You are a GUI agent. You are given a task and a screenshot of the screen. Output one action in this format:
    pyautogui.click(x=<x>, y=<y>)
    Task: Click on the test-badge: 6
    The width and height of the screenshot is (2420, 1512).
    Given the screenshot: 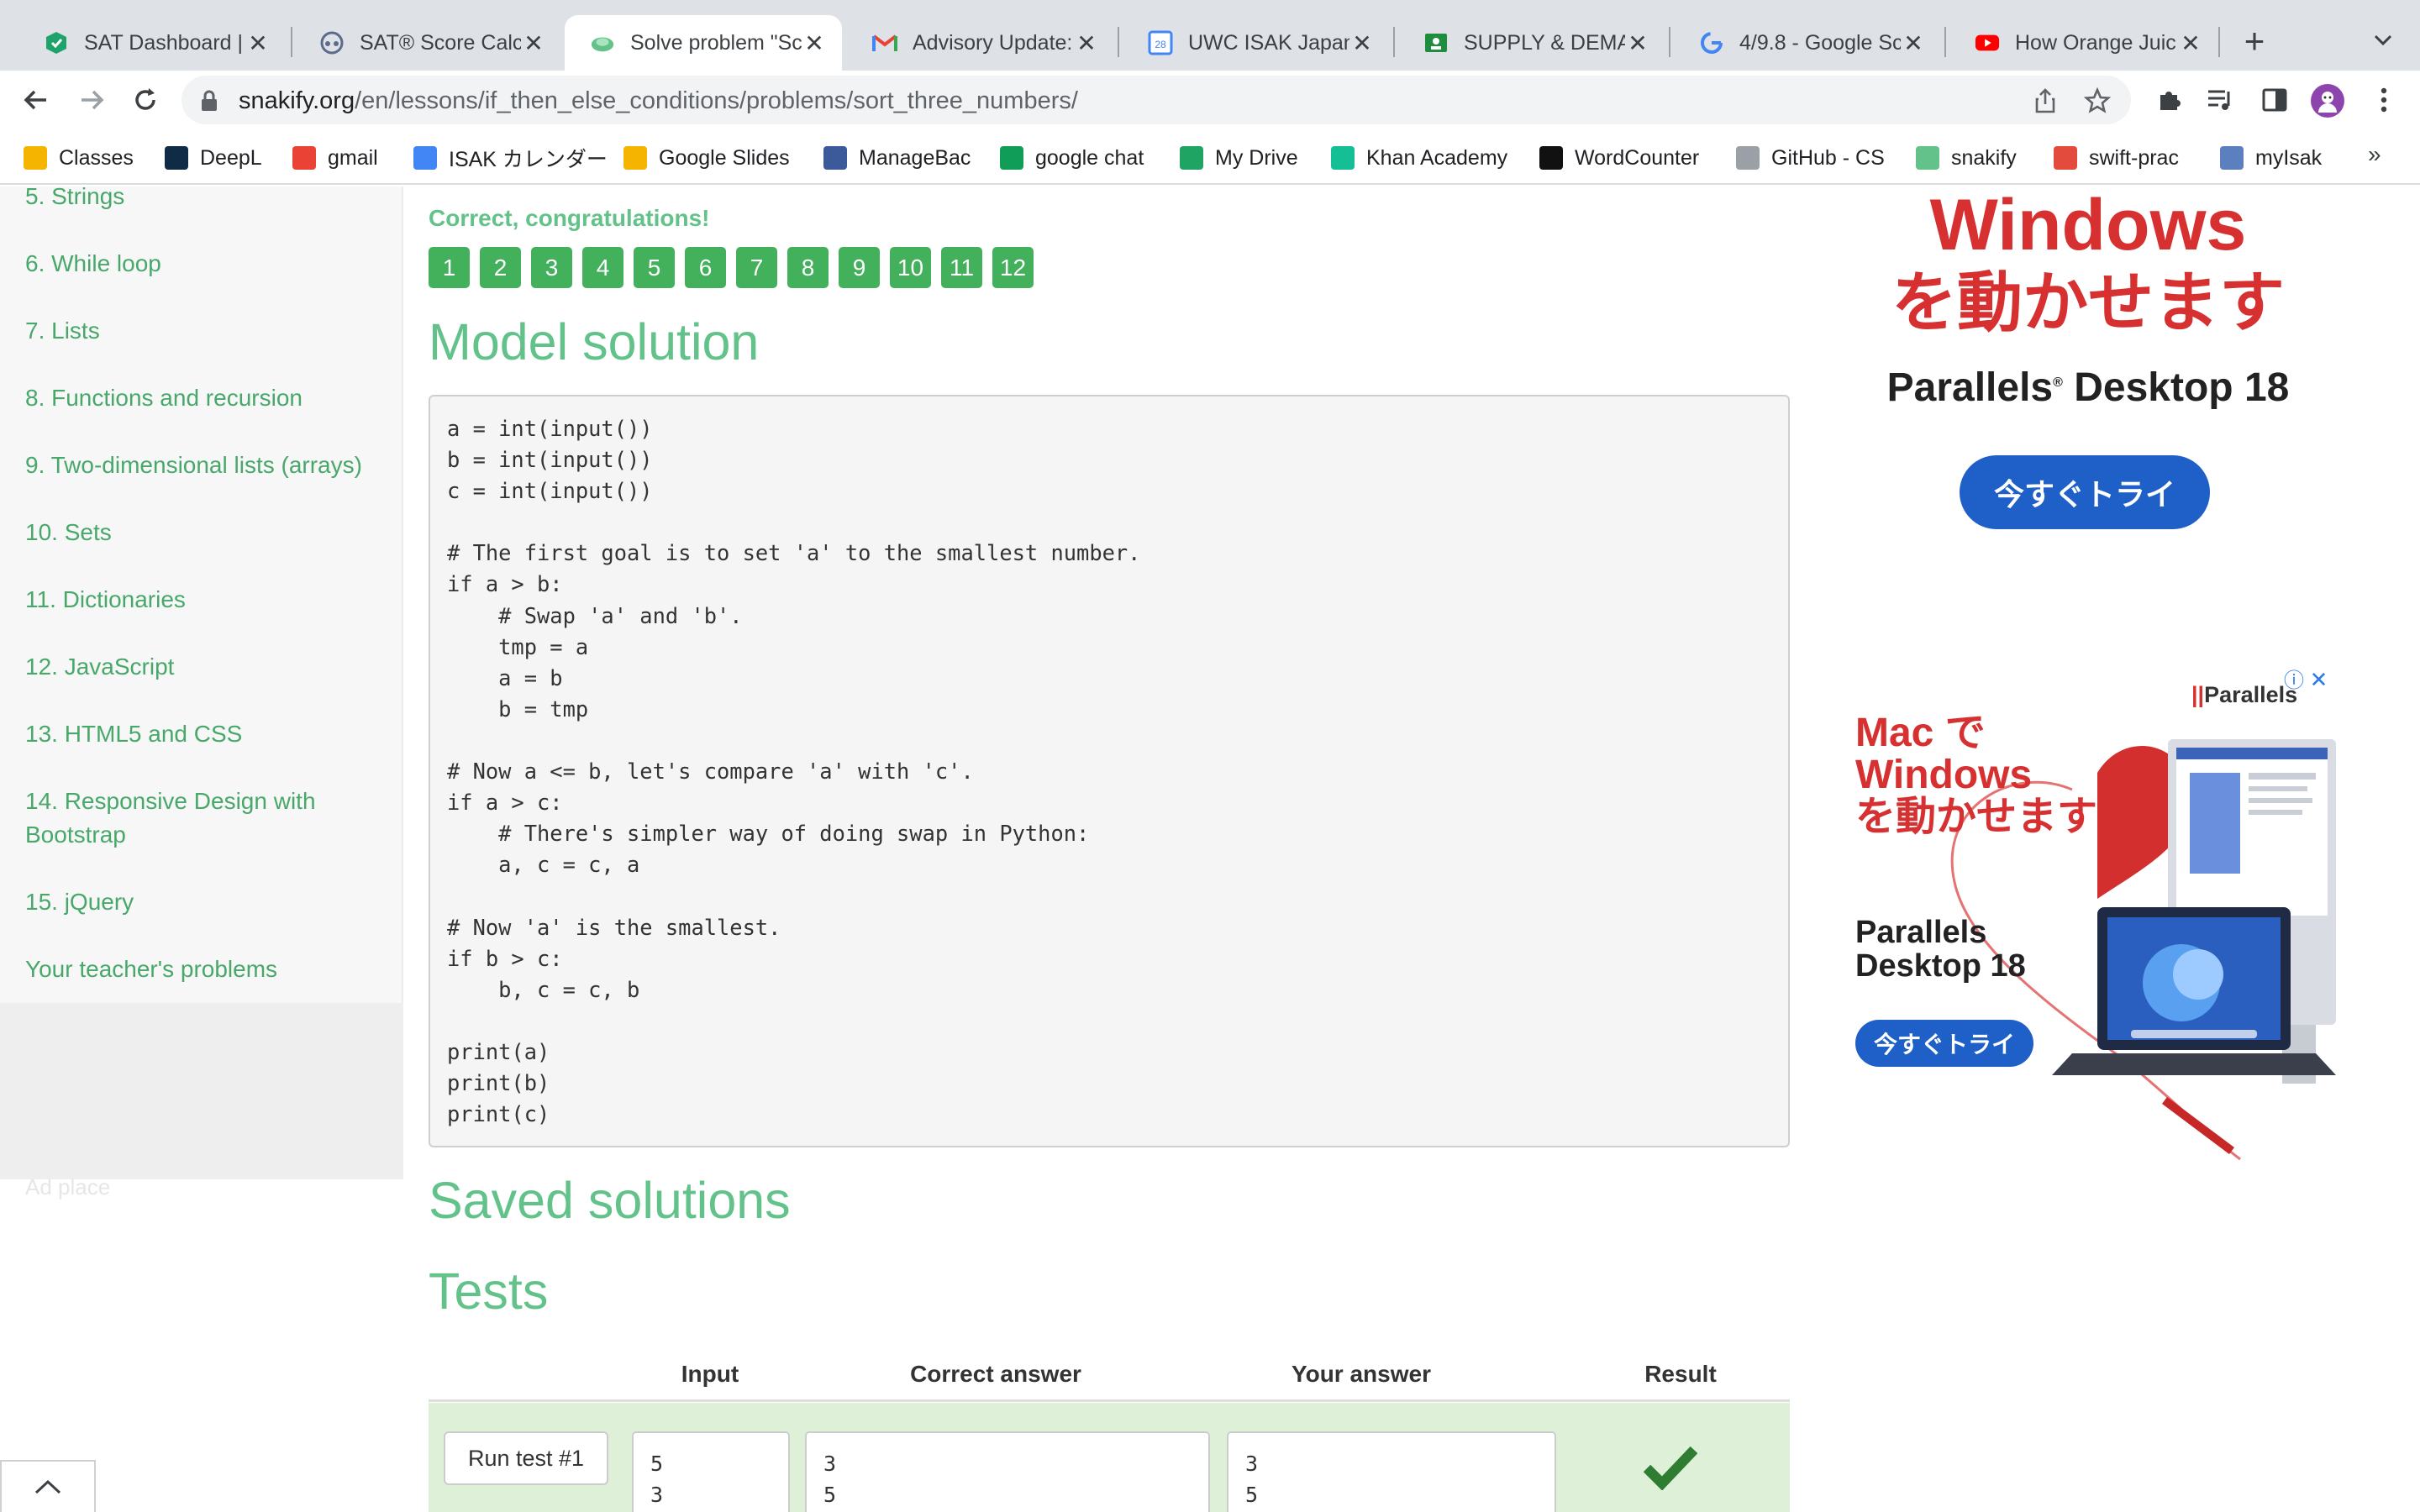 What is the action you would take?
    pyautogui.click(x=705, y=267)
    